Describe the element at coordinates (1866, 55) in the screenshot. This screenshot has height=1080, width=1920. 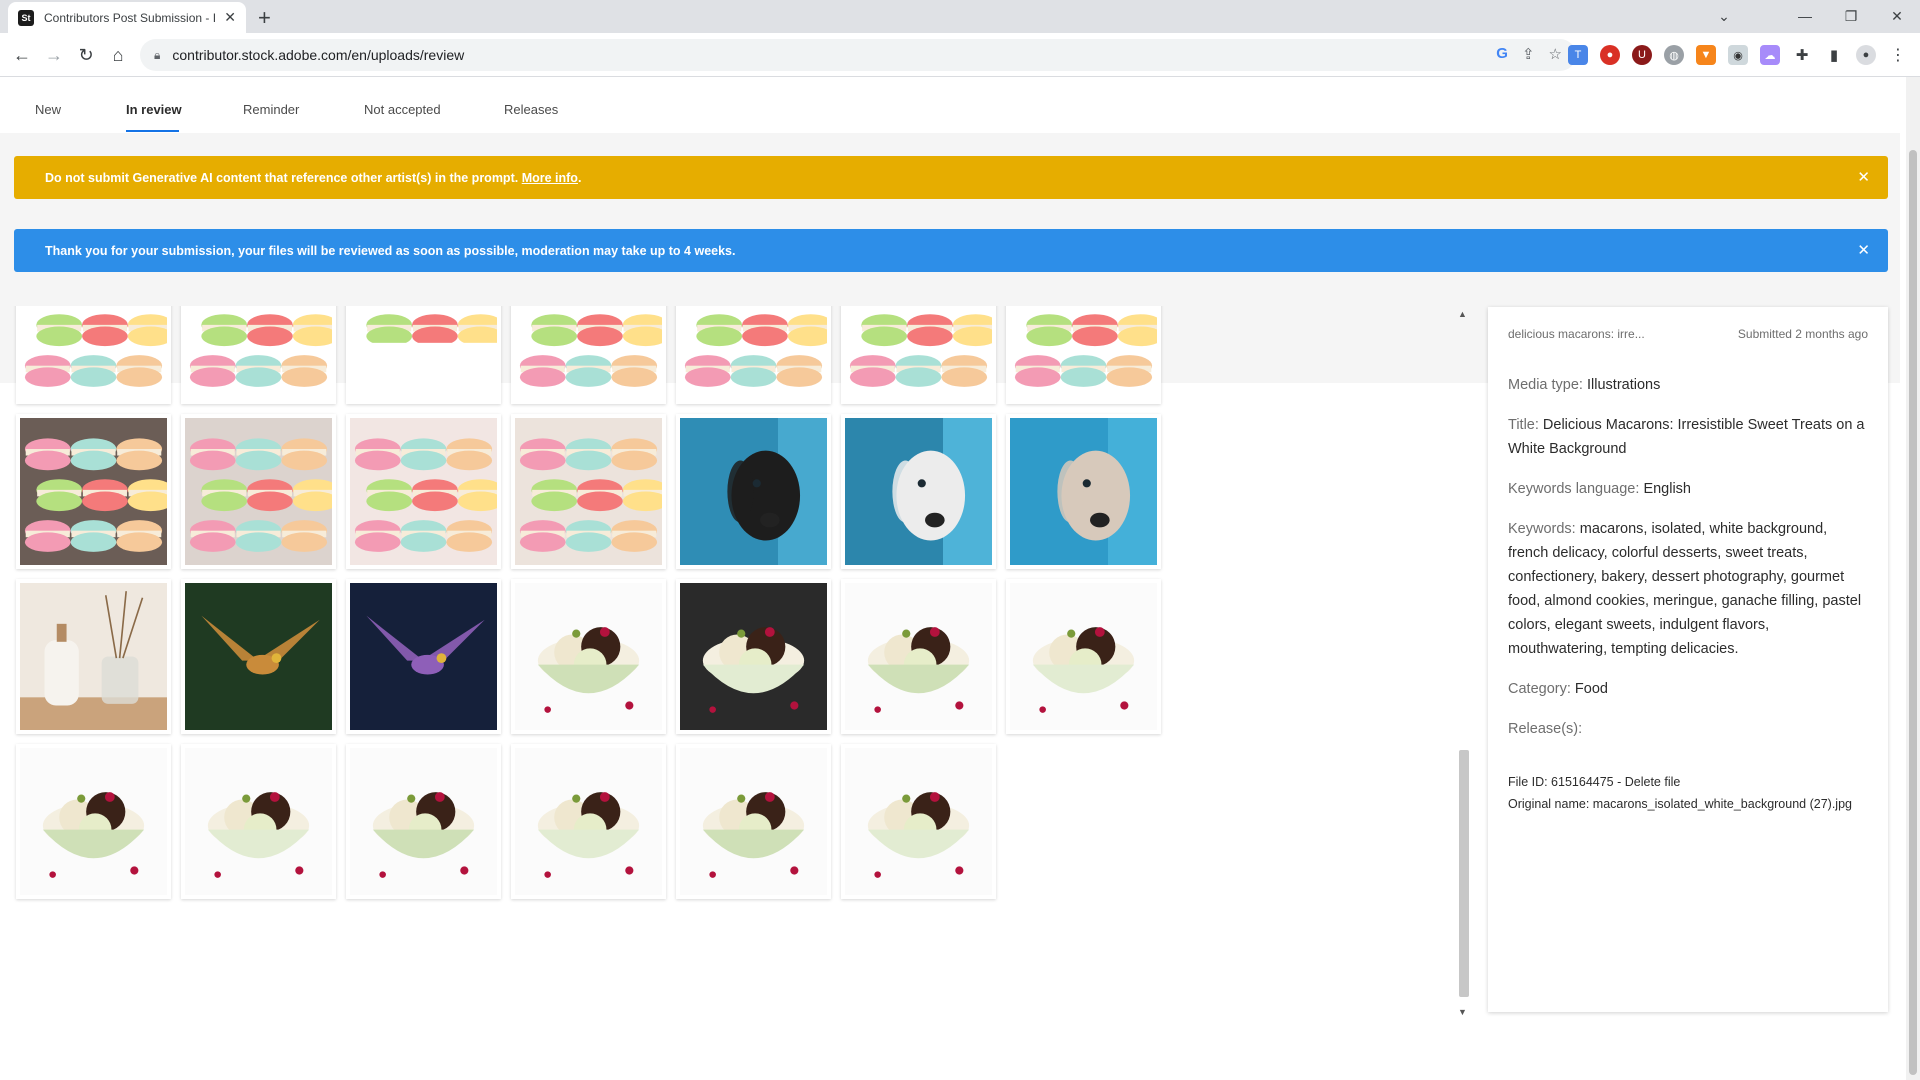
I see `profile-avatar: ●` at that location.